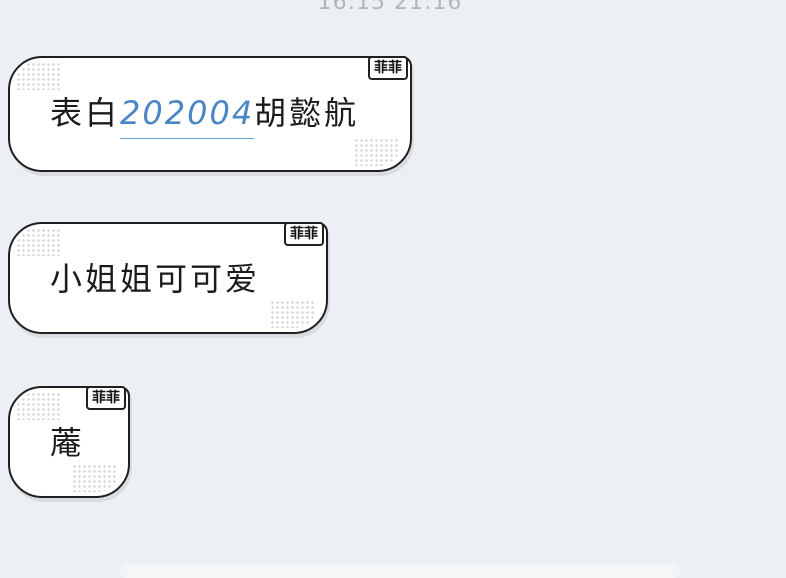 The height and width of the screenshot is (578, 786). I want to click on message-text: 小姐姐可可爱, so click(155, 279).